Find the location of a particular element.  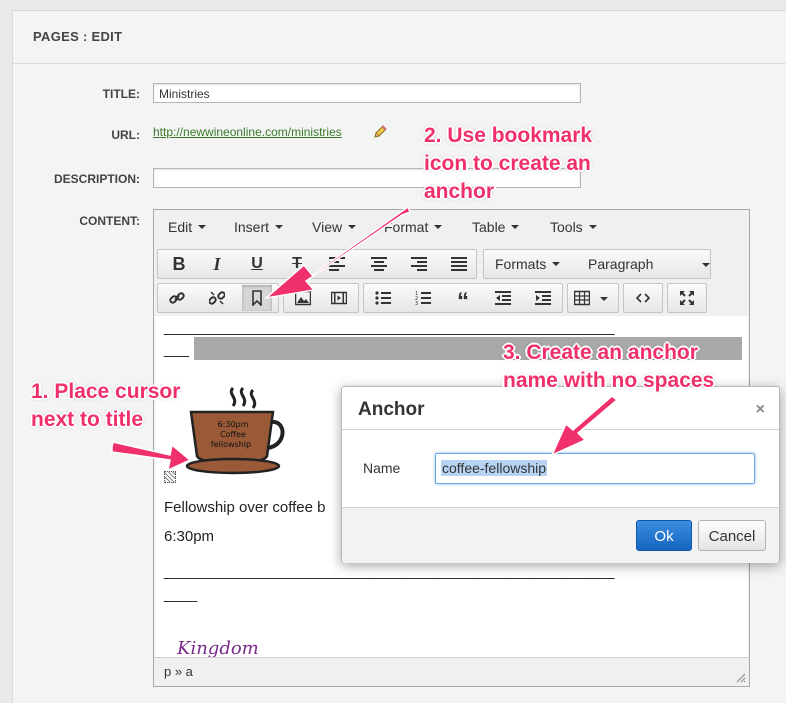

align-left-icon is located at coordinates (337, 264).